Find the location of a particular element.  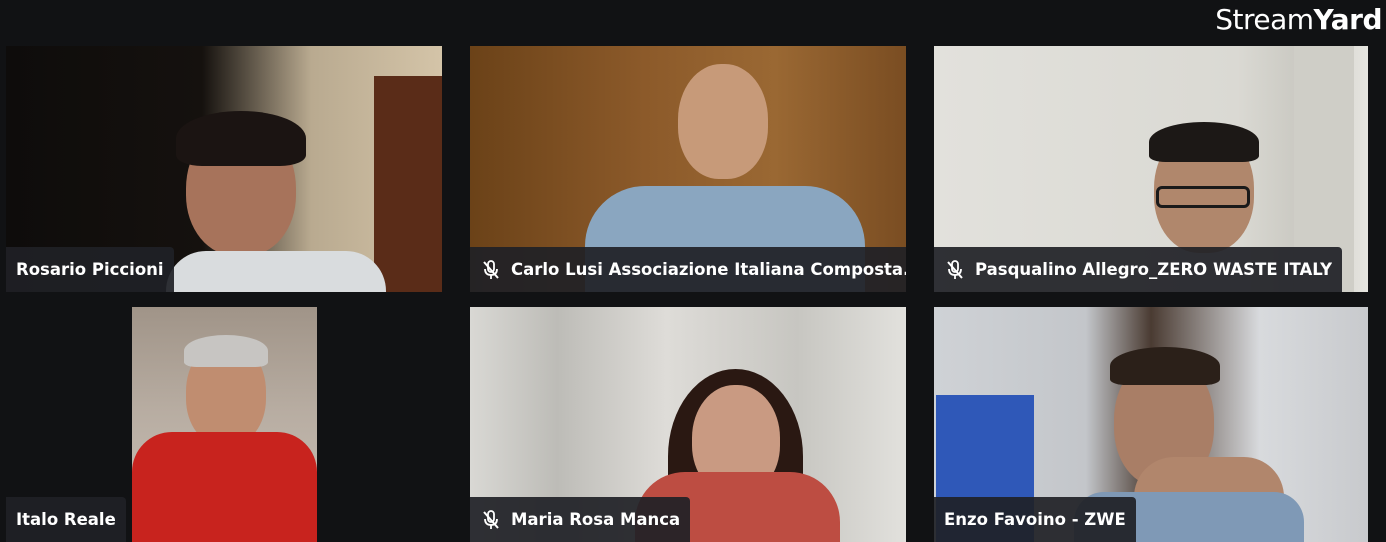

door-frame is located at coordinates (408, 184).